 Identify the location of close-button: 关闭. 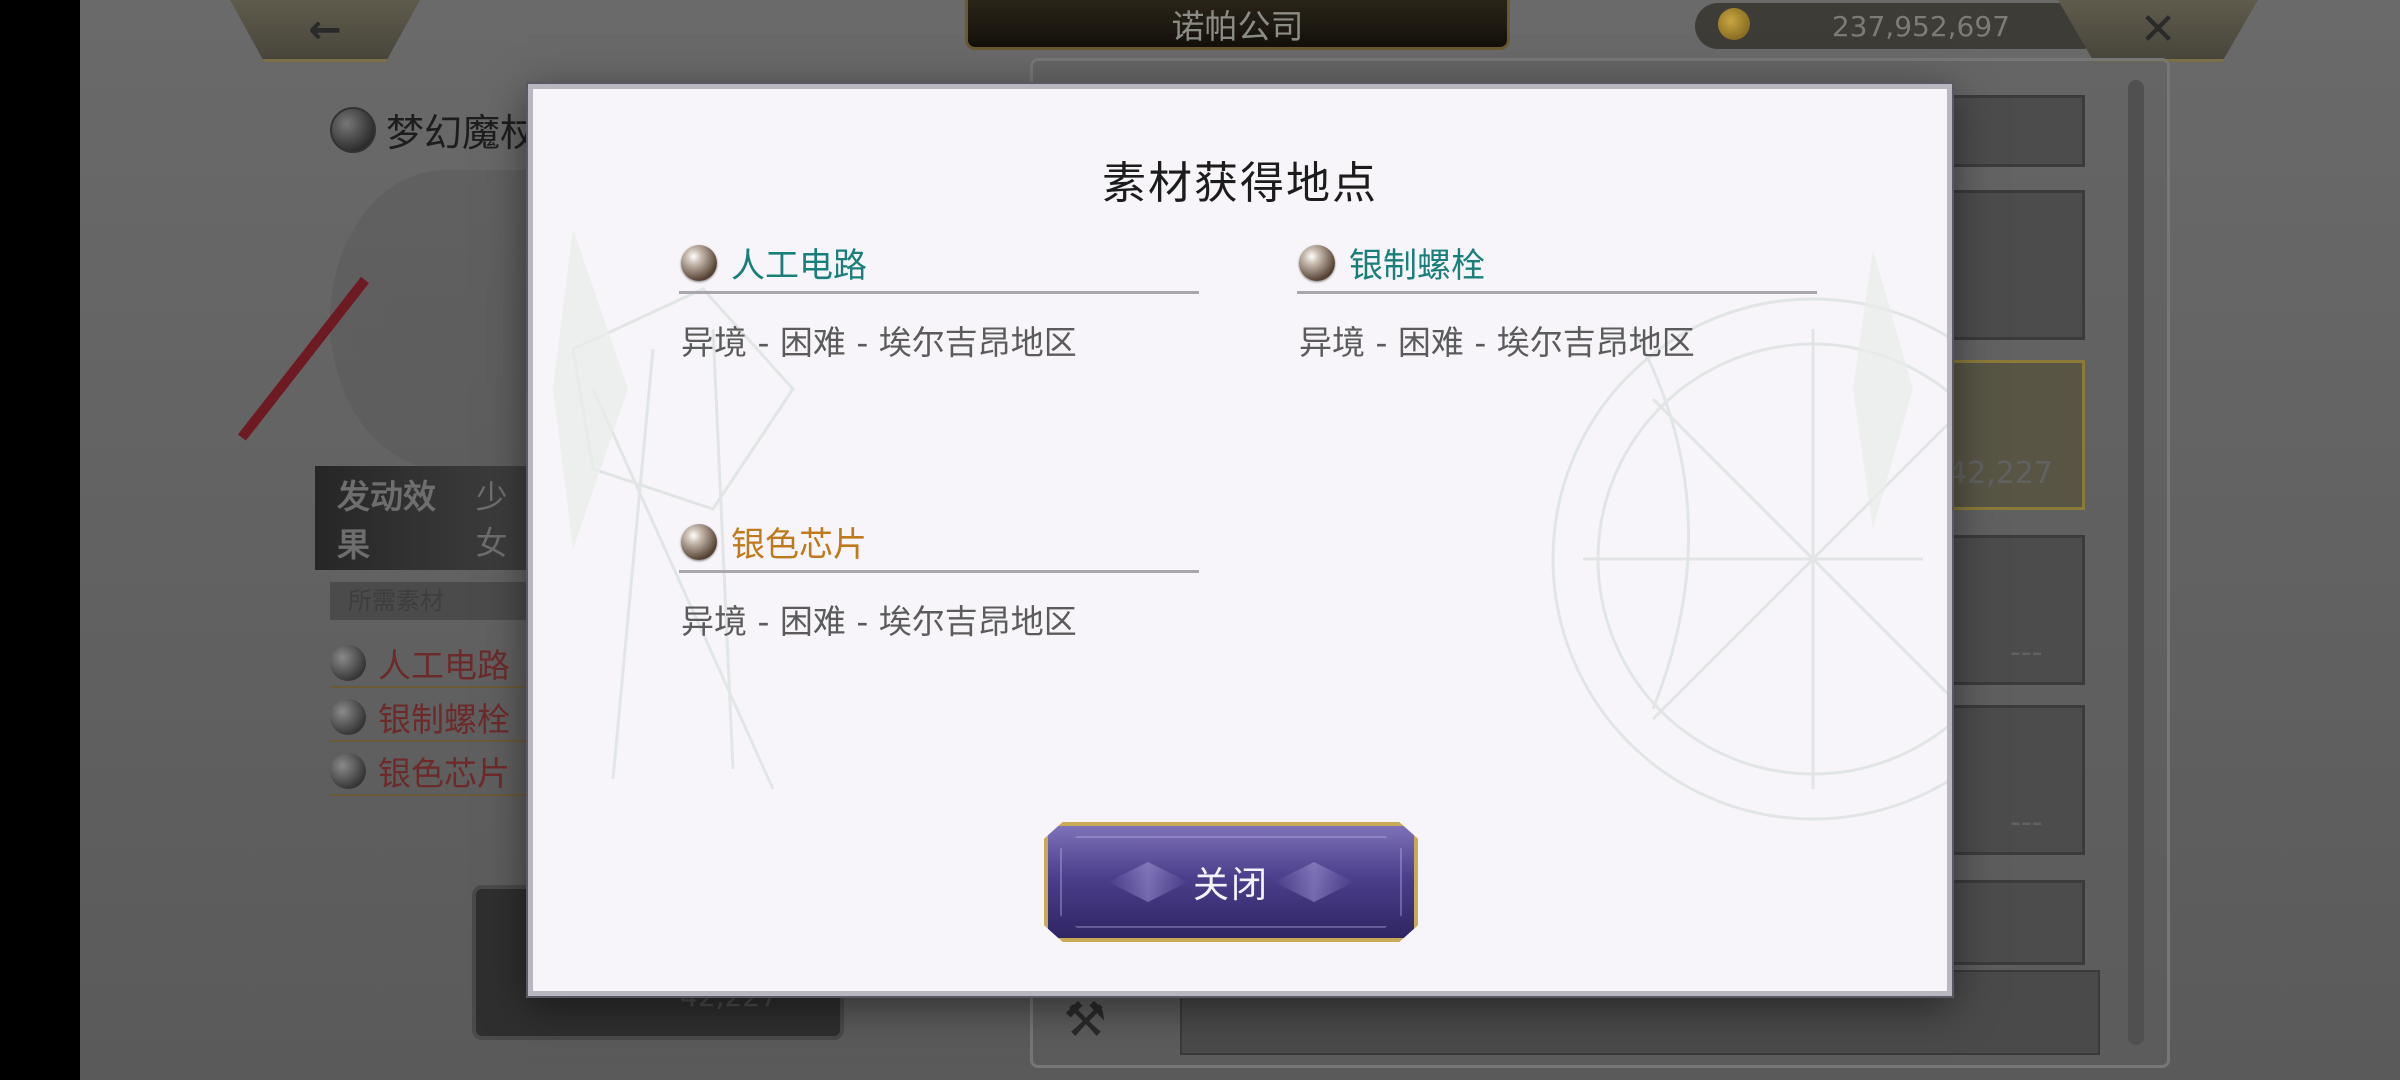
(1231, 882).